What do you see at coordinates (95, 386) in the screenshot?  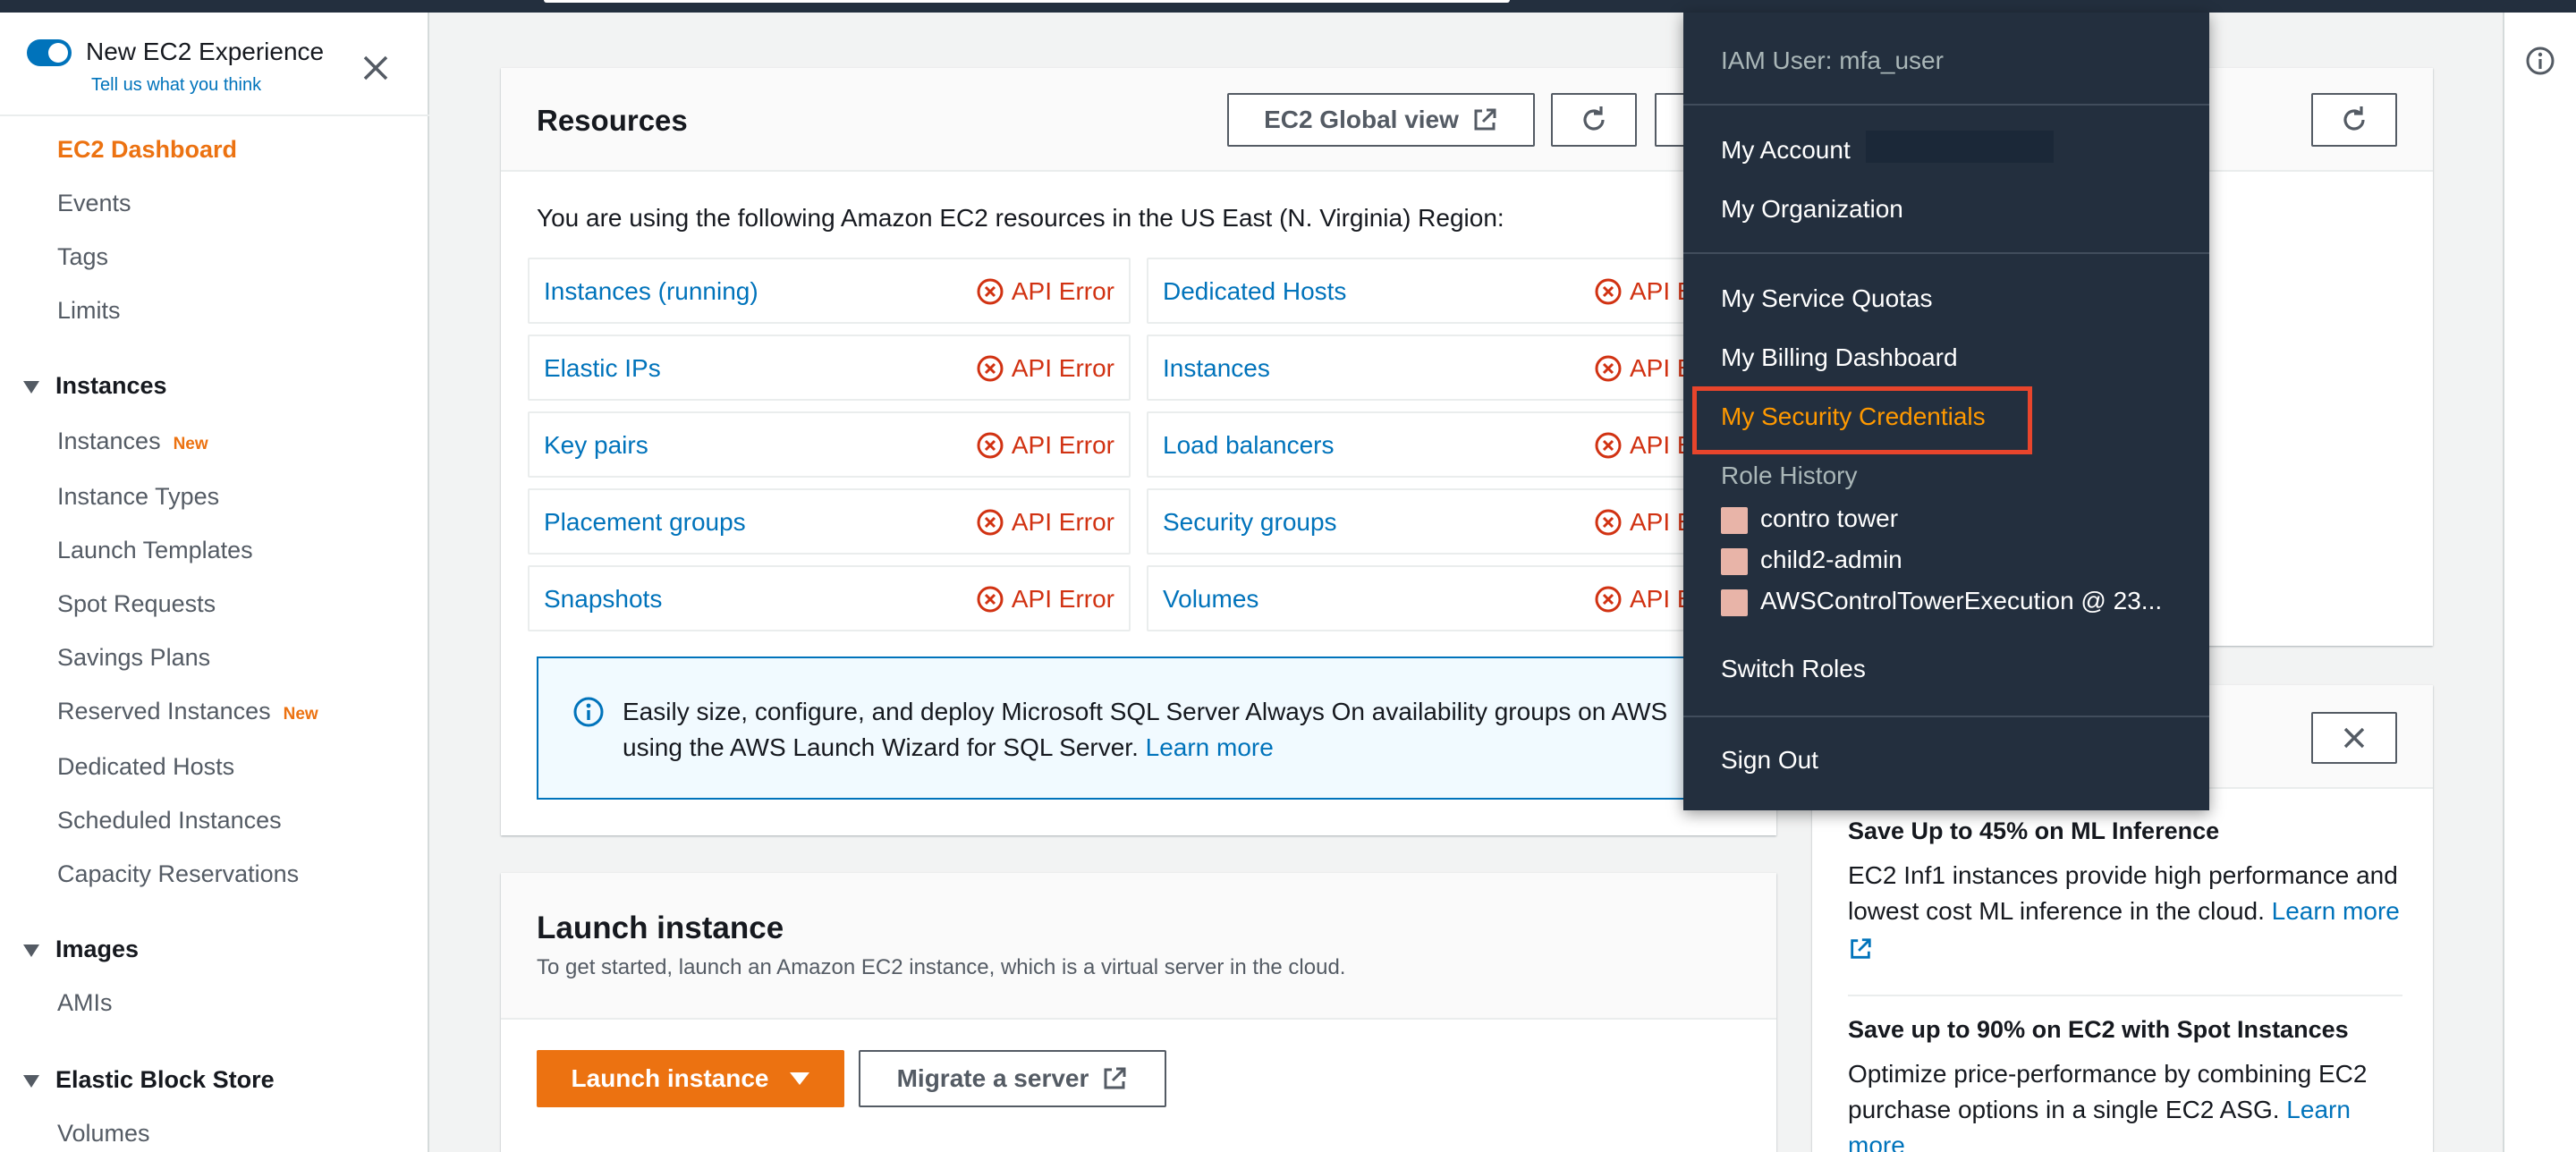 I see `sidebar-section-instances: Instances` at bounding box center [95, 386].